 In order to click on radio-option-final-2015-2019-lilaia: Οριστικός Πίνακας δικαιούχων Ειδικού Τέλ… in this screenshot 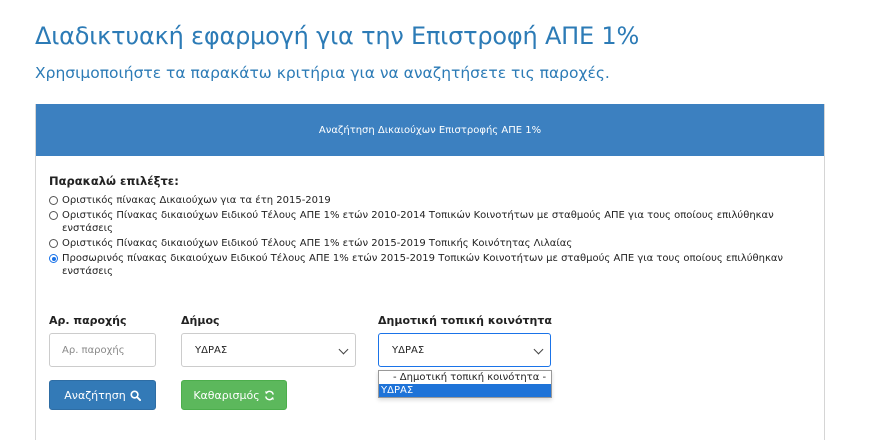, I will do `click(434, 243)`.